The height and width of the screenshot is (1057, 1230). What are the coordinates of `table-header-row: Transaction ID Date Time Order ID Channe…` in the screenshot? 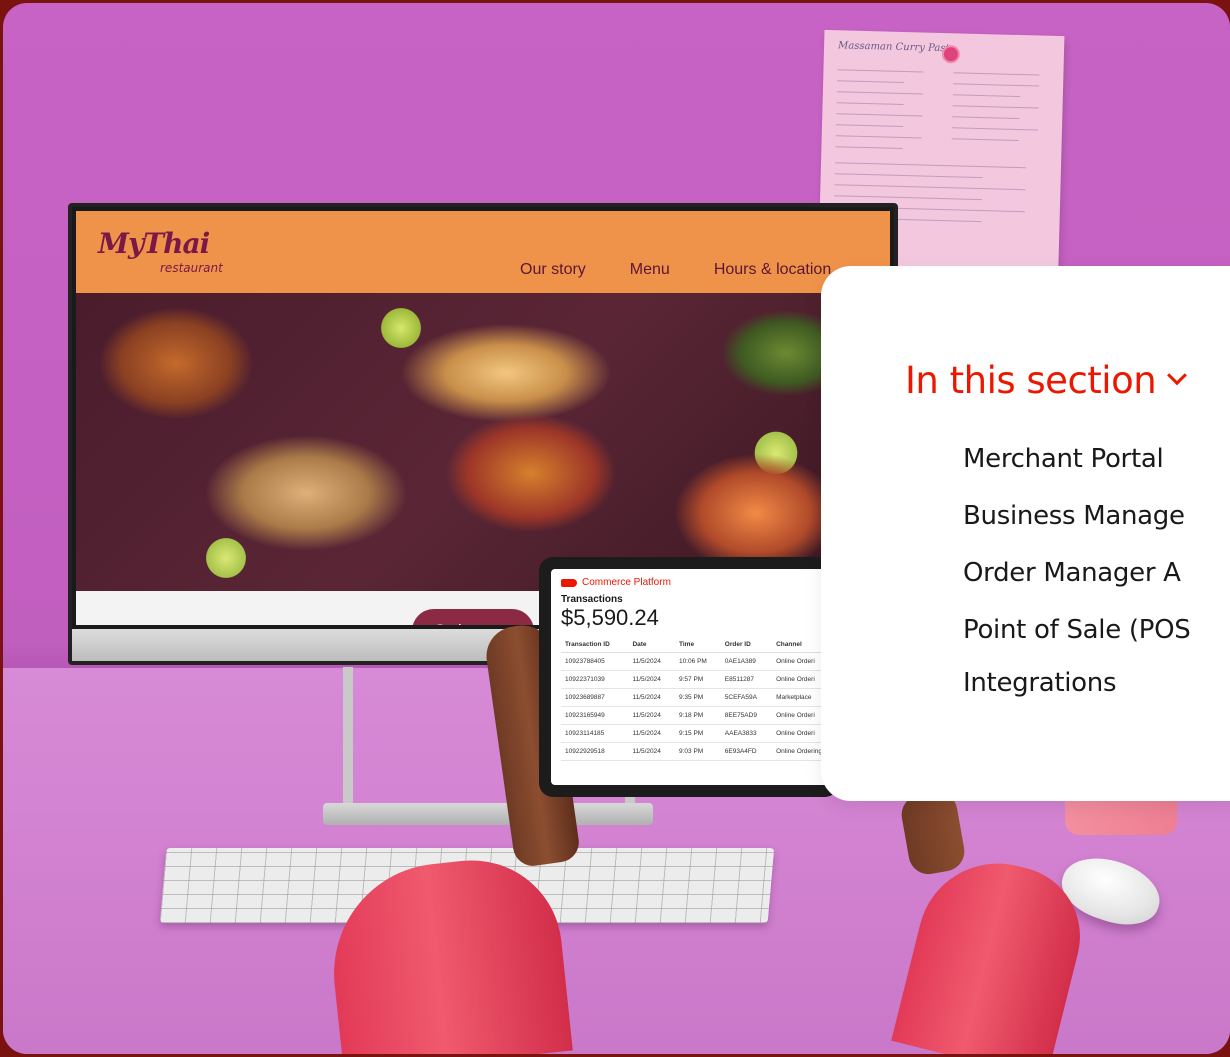 It's located at (700, 645).